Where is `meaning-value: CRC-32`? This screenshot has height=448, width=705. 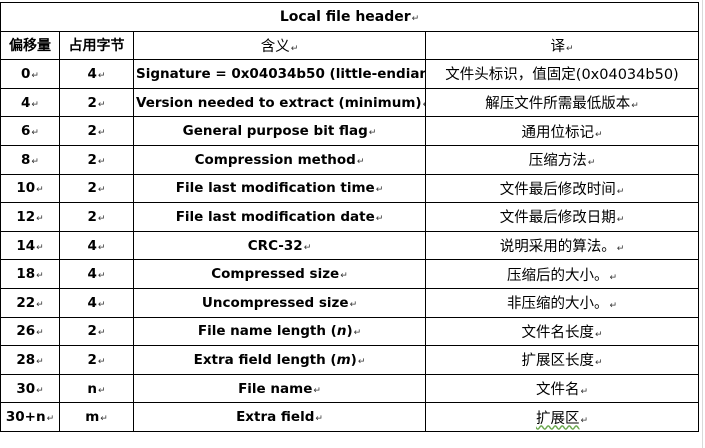
meaning-value: CRC-32 is located at coordinates (275, 245).